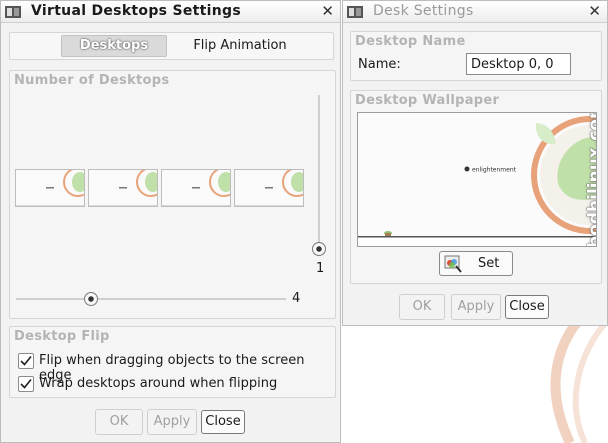 The image size is (608, 443). What do you see at coordinates (591, 179) in the screenshot?
I see `wallpaper-watermark: bodhilinux.com` at bounding box center [591, 179].